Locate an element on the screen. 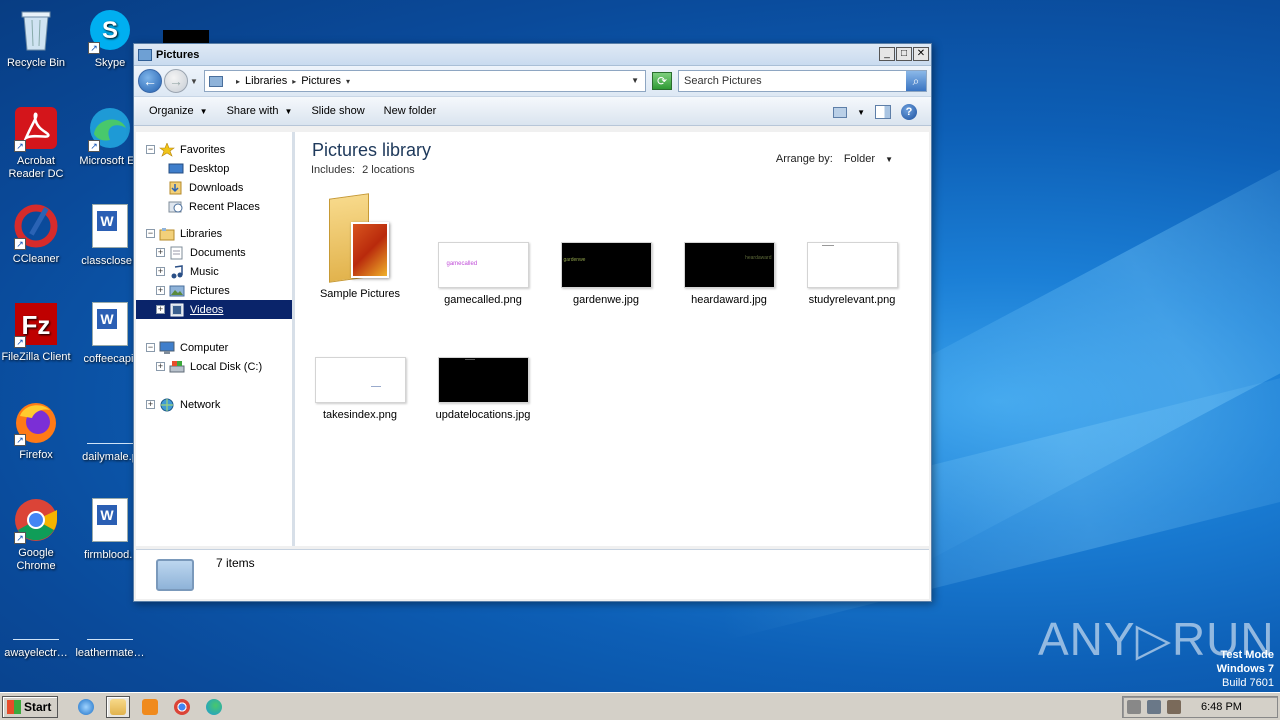 The width and height of the screenshot is (1280, 720). nav-label: Favorites is located at coordinates (203, 149).